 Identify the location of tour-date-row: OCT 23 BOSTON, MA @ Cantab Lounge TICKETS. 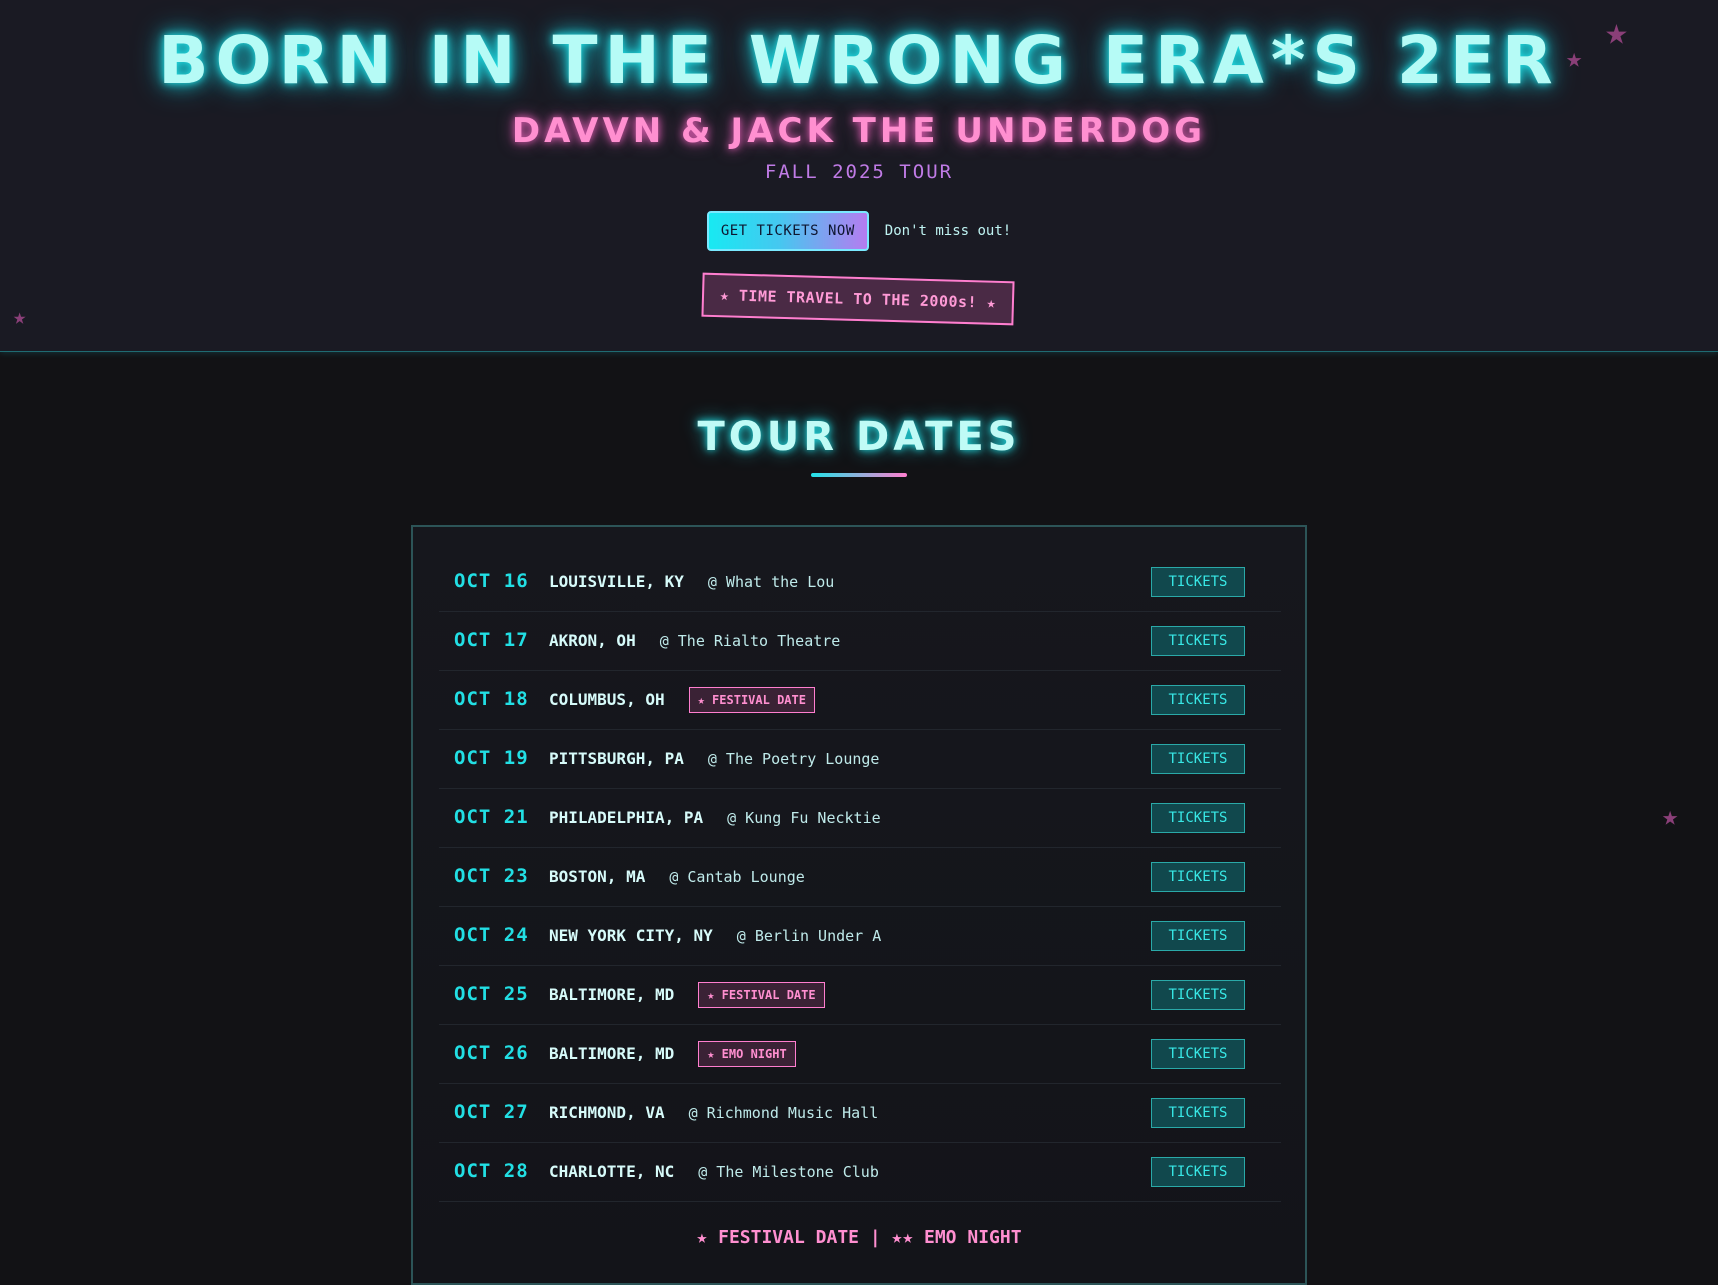
(860, 877).